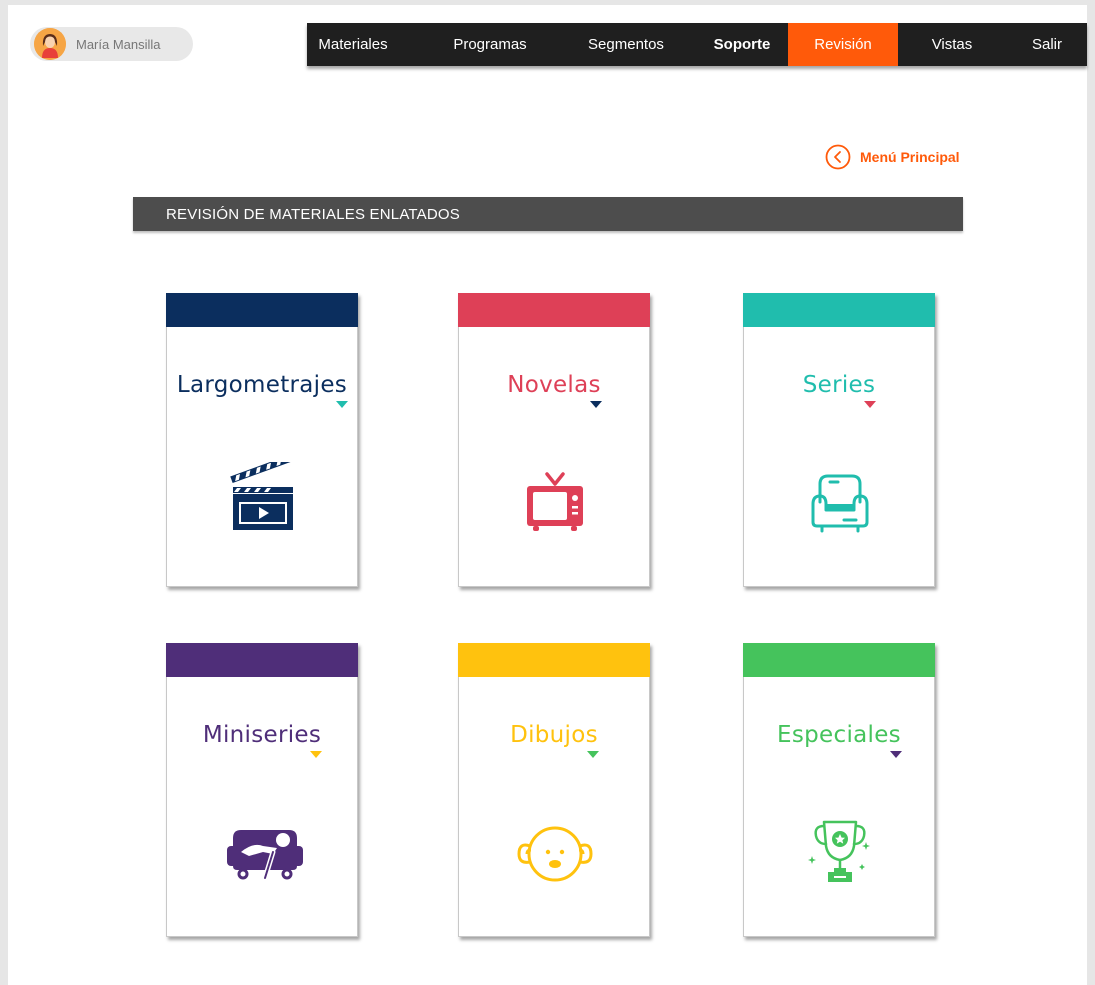 The height and width of the screenshot is (985, 1095). I want to click on card-title: Largometrajes, so click(262, 385).